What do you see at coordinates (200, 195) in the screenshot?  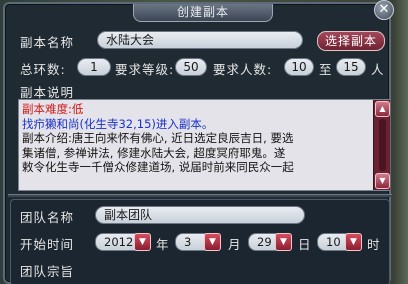 I see `section-divider` at bounding box center [200, 195].